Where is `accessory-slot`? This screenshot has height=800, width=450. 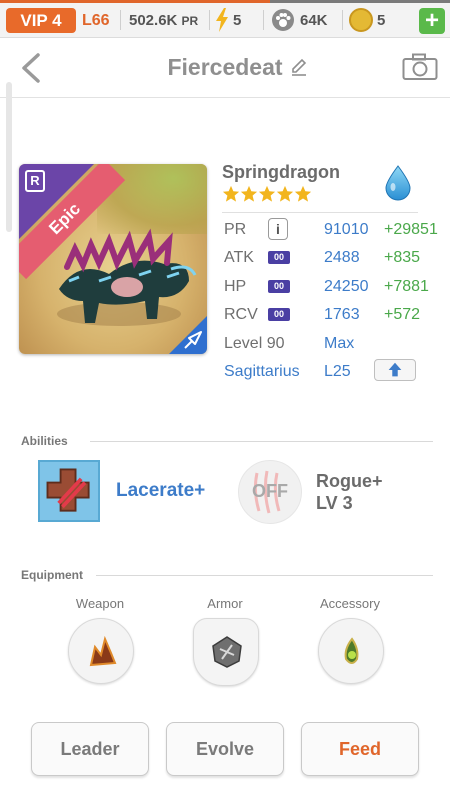
accessory-slot is located at coordinates (351, 651).